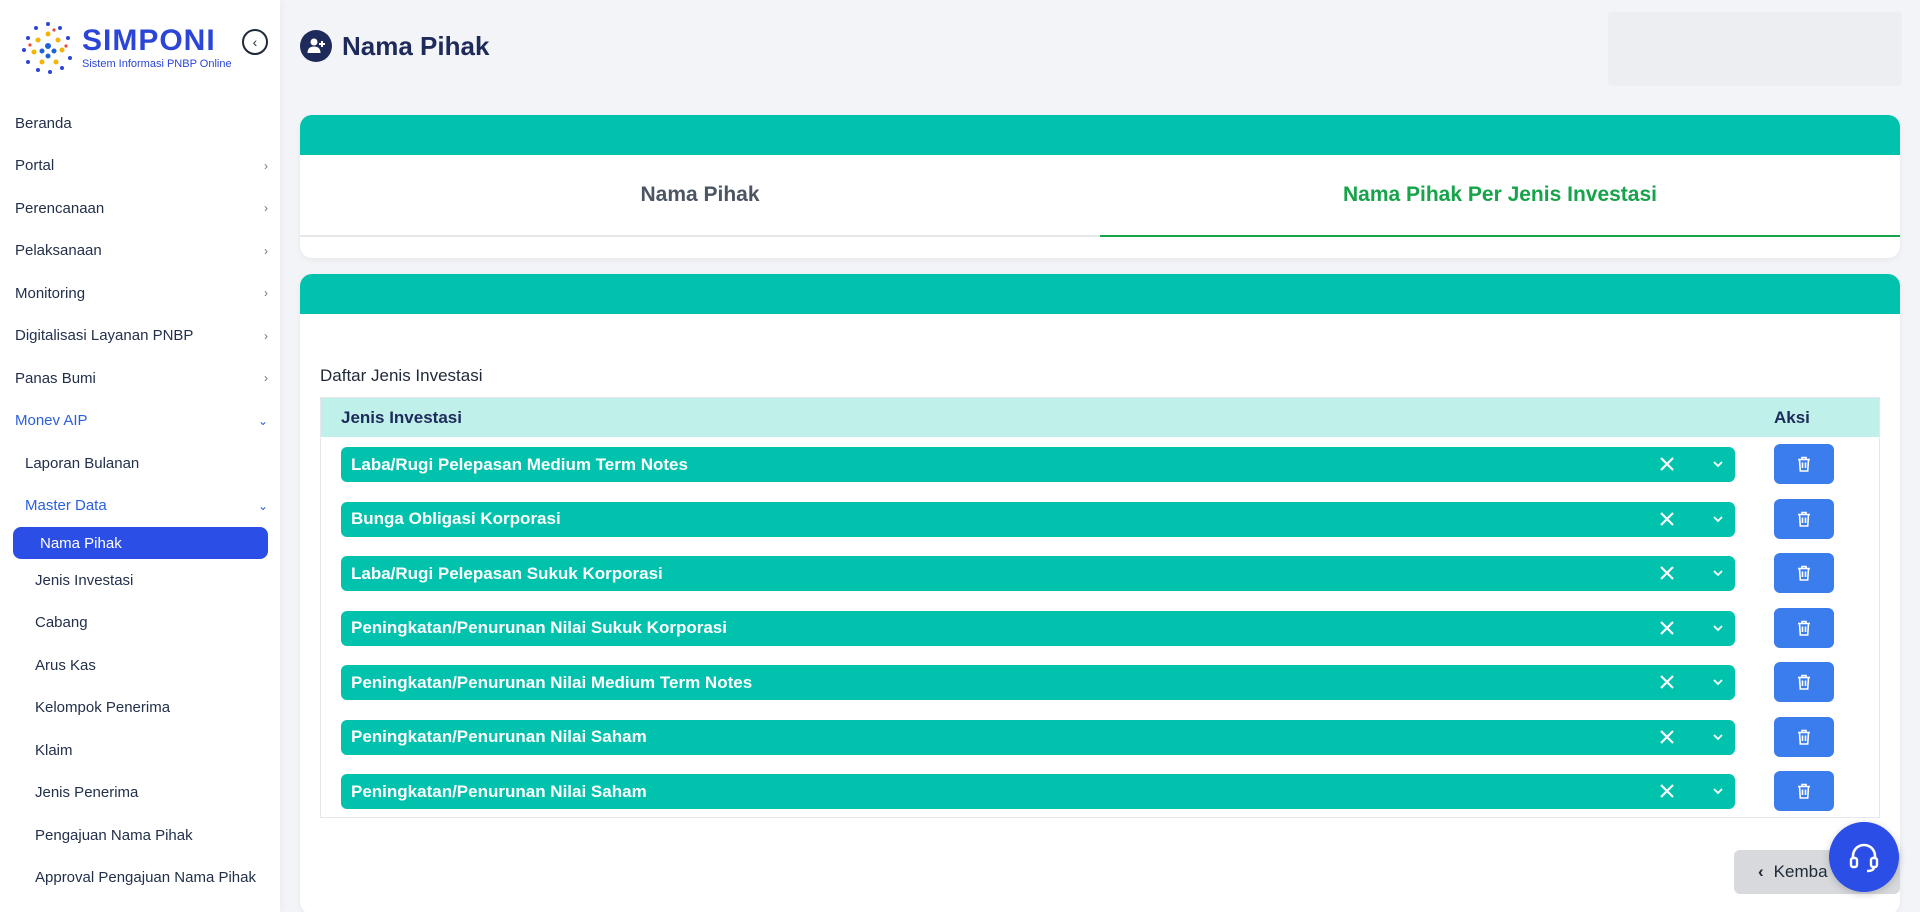  I want to click on sidebar-item-label: Cabang, so click(61, 623).